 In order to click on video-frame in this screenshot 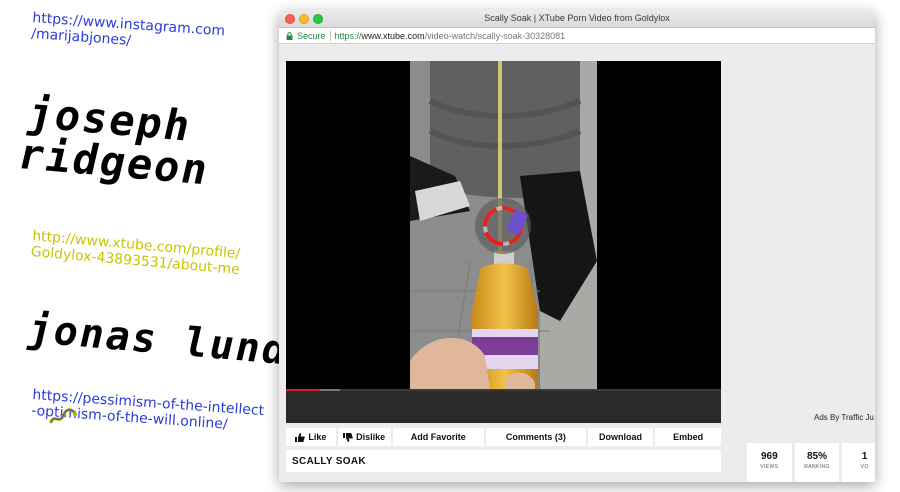, I will do `click(503, 225)`.